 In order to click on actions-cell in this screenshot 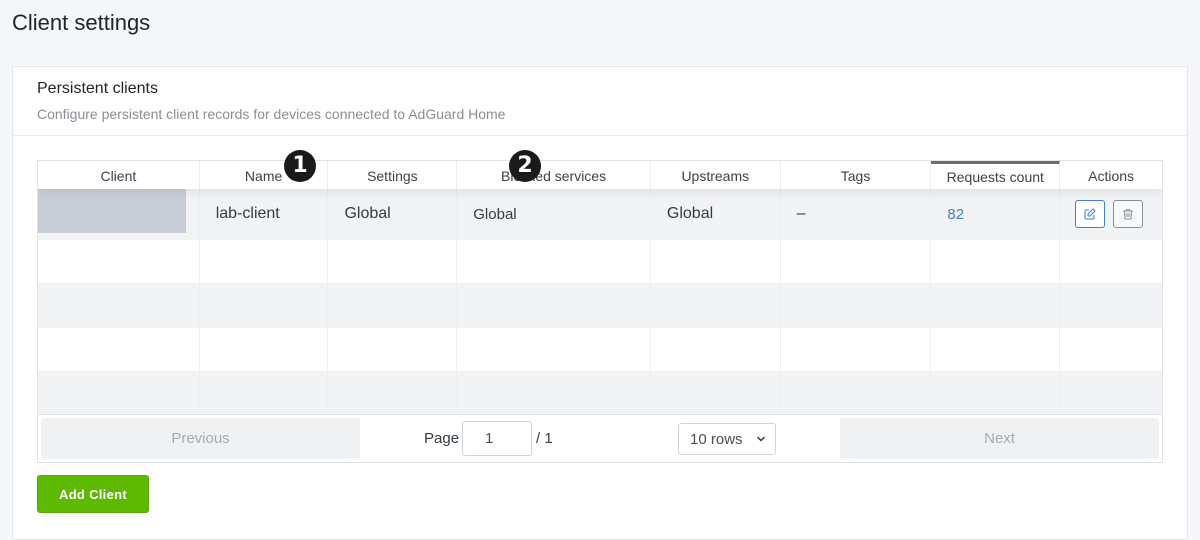, I will do `click(1111, 214)`.